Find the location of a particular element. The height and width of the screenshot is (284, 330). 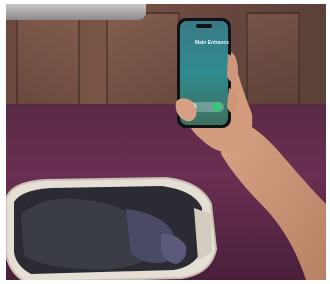

caller-name: Main Entrance is located at coordinates (212, 43).